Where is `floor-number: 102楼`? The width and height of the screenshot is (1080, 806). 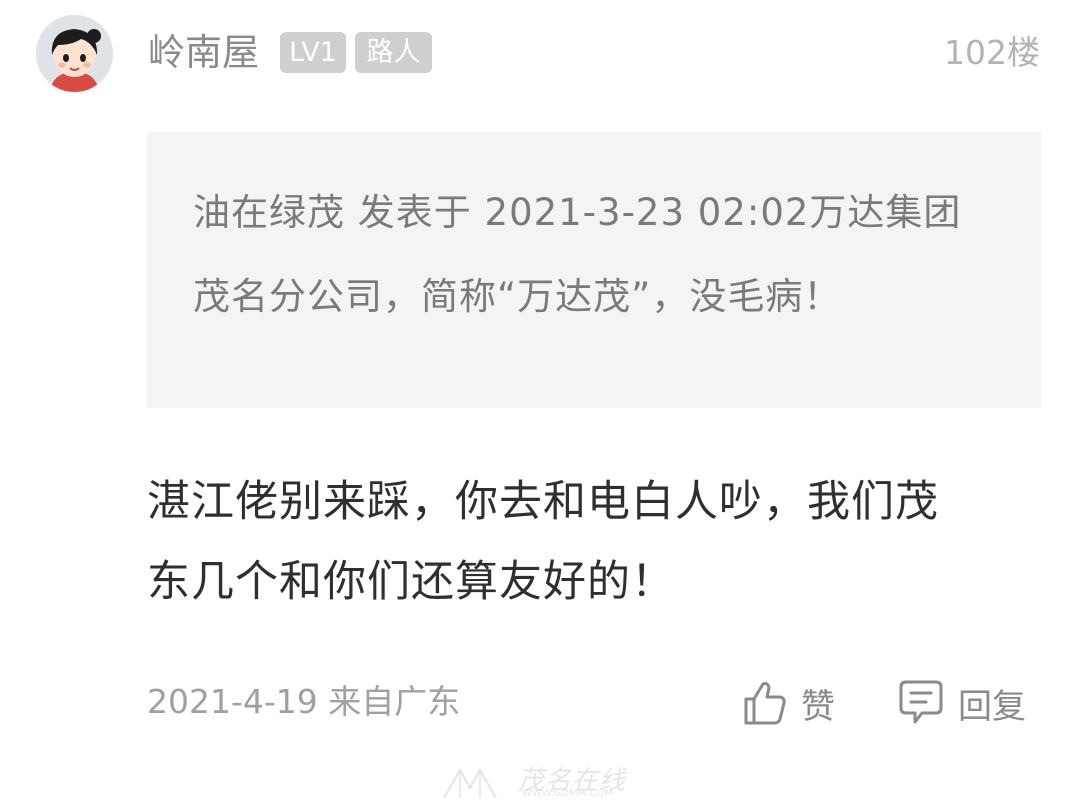 floor-number: 102楼 is located at coordinates (992, 52).